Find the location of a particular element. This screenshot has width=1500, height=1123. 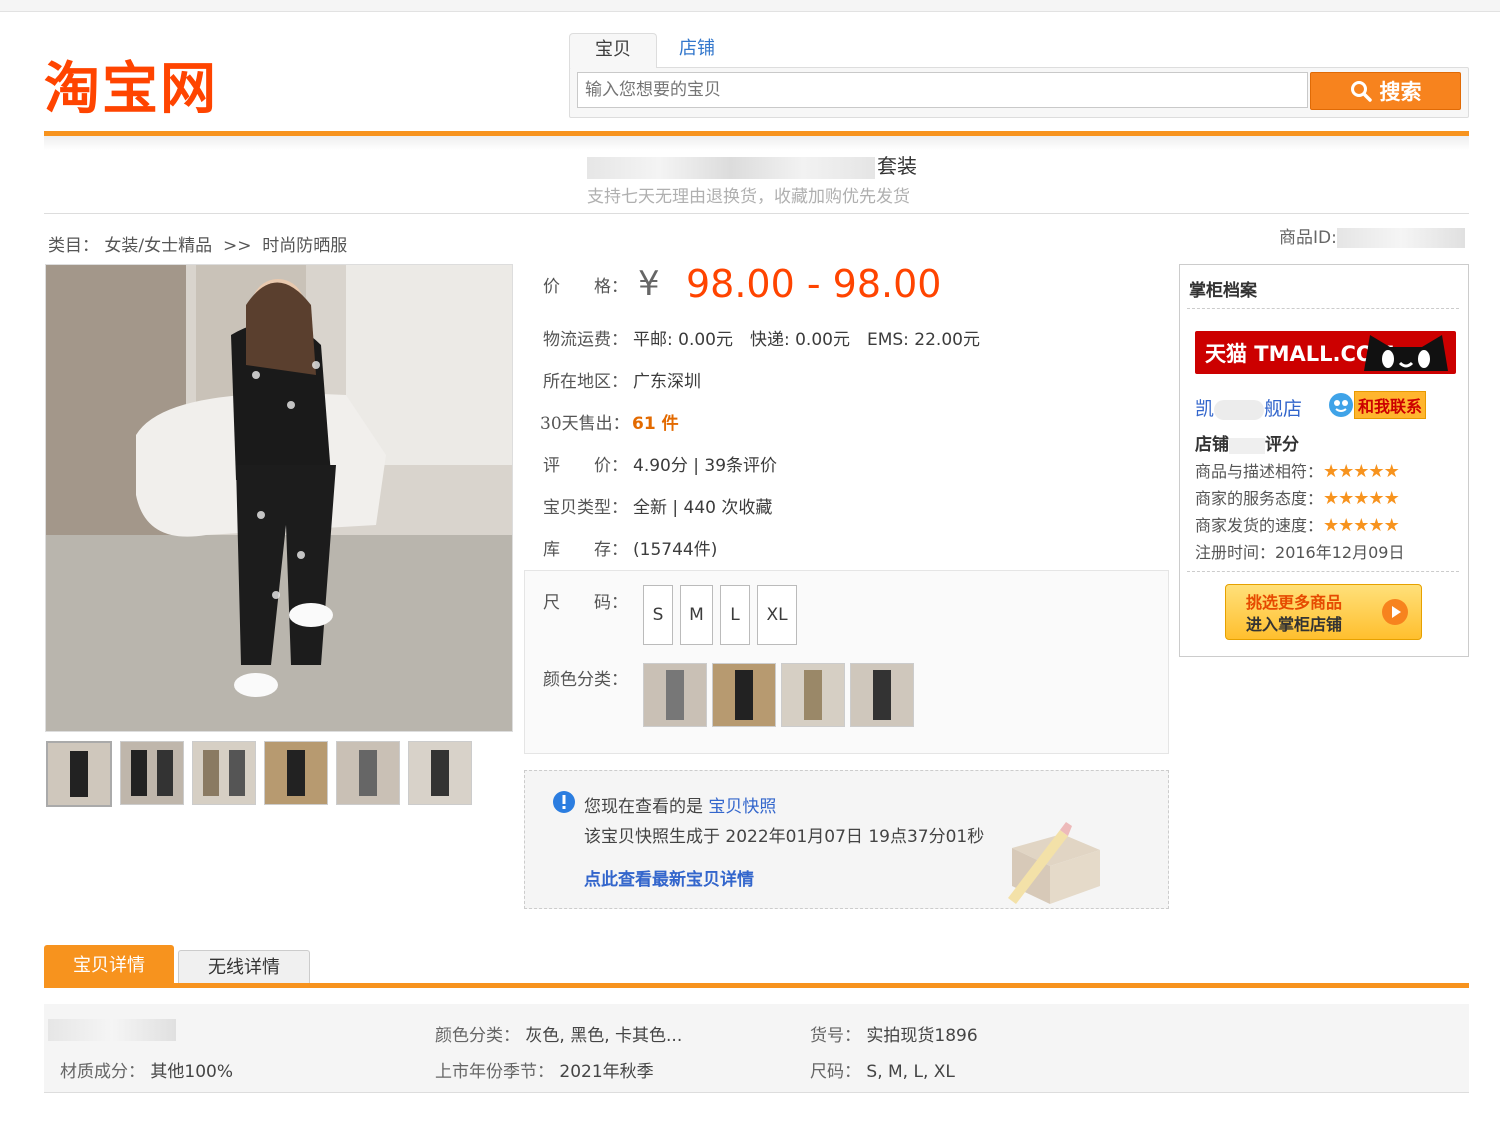

shop-name: 凯 舰店 is located at coordinates (1248, 407).